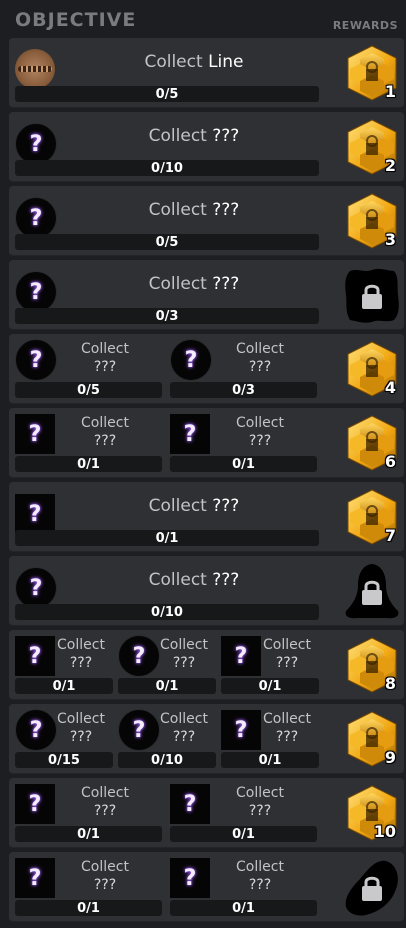 The height and width of the screenshot is (928, 406). What do you see at coordinates (226, 62) in the screenshot?
I see `collect-target: Line` at bounding box center [226, 62].